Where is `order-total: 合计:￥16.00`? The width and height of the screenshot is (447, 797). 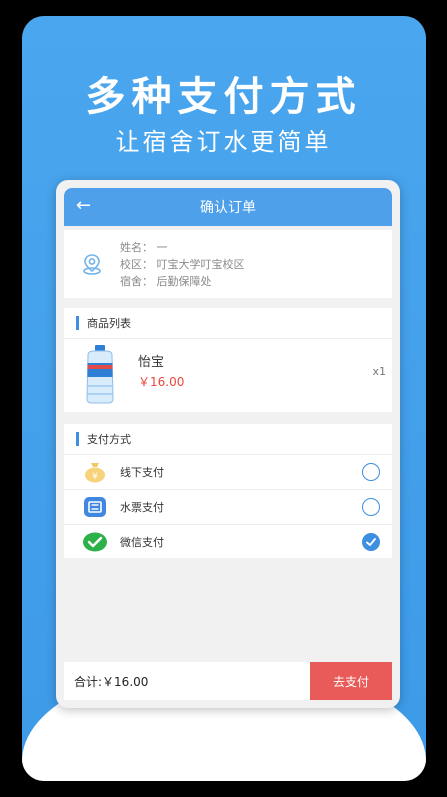 order-total: 合计:￥16.00 is located at coordinates (111, 681).